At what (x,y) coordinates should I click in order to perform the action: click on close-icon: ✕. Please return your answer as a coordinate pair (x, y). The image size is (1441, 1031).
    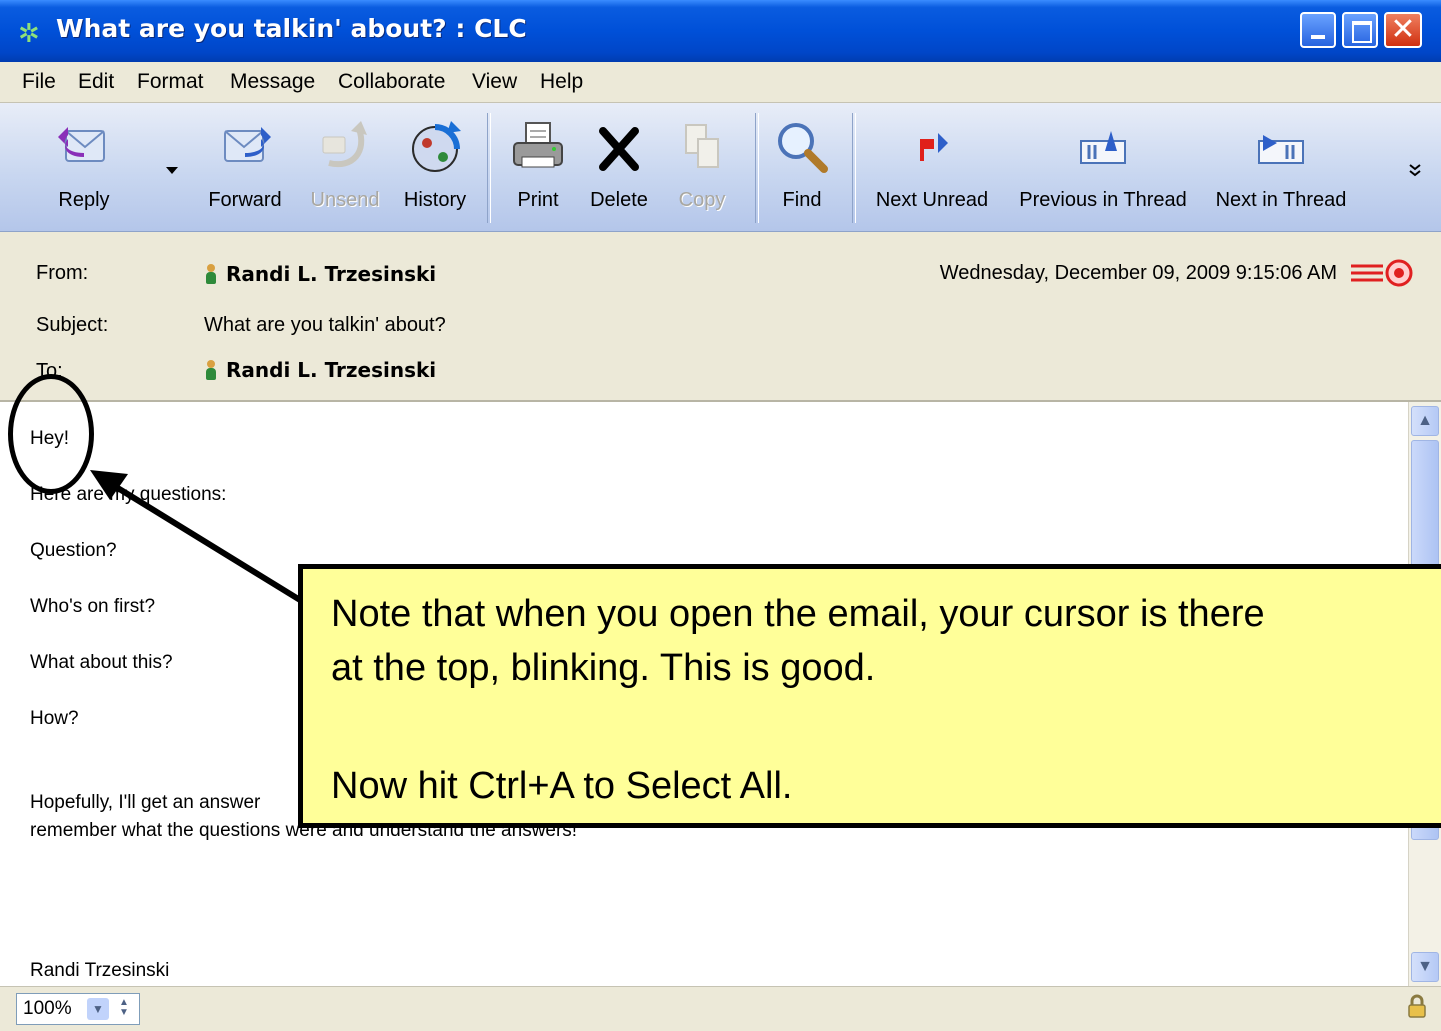
    Looking at the image, I should click on (1403, 29).